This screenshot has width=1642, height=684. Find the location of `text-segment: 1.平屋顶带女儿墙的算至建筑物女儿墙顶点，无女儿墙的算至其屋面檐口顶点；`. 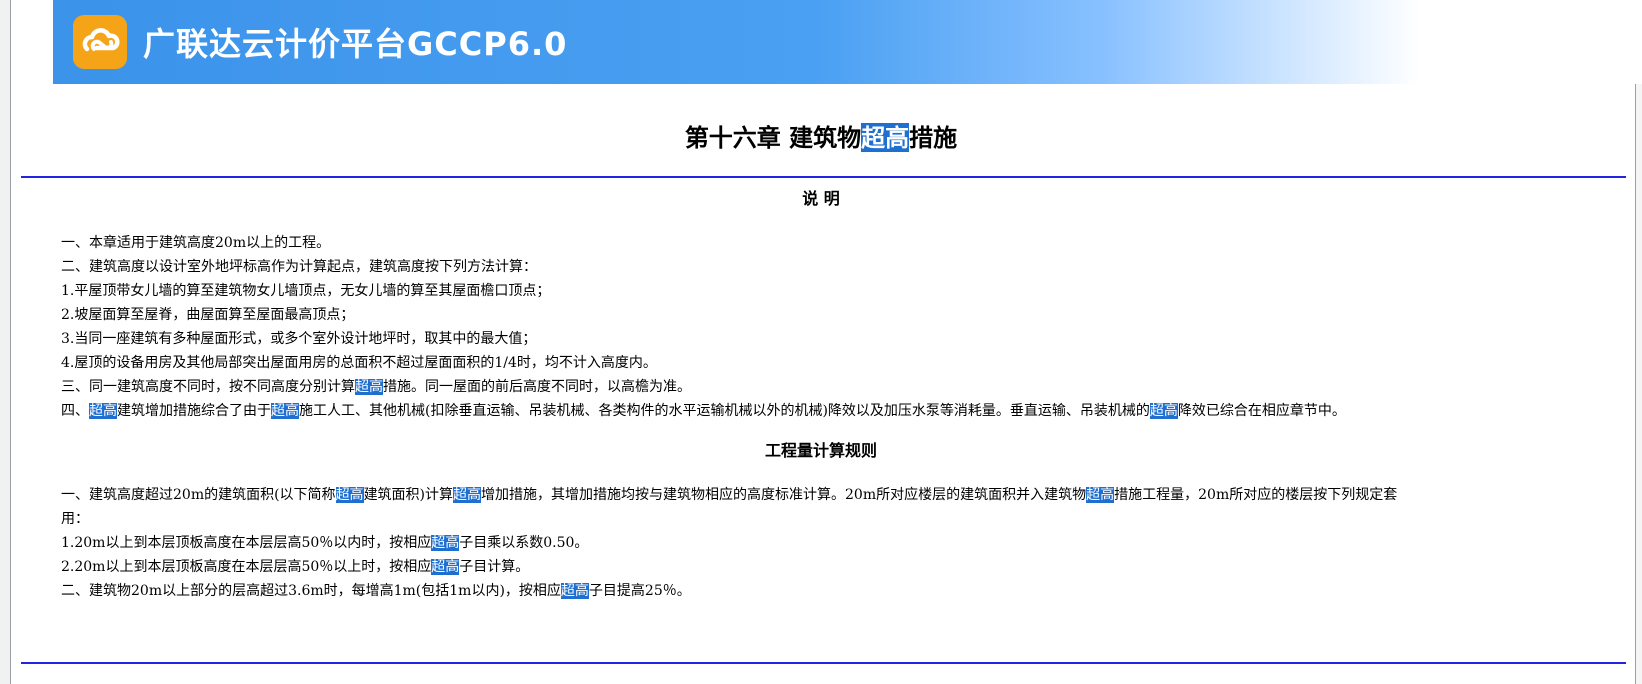

text-segment: 1.平屋顶带女儿墙的算至建筑物女儿墙顶点，无女儿墙的算至其屋面檐口顶点； is located at coordinates (306, 291).